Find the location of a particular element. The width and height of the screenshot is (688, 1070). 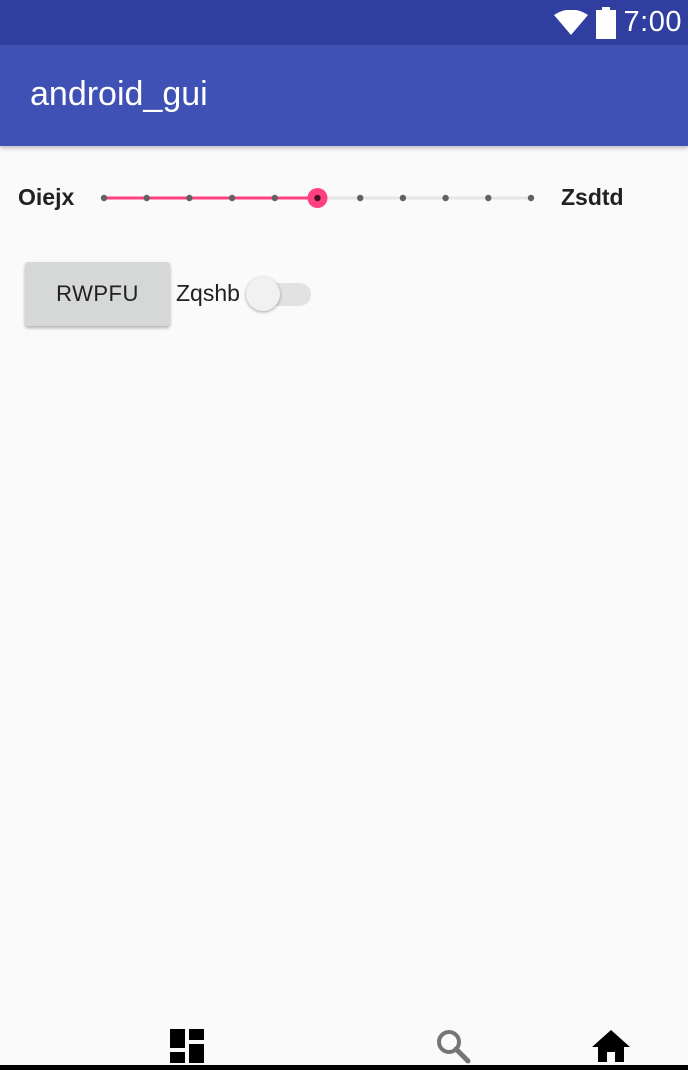

home-icon is located at coordinates (611, 1046).